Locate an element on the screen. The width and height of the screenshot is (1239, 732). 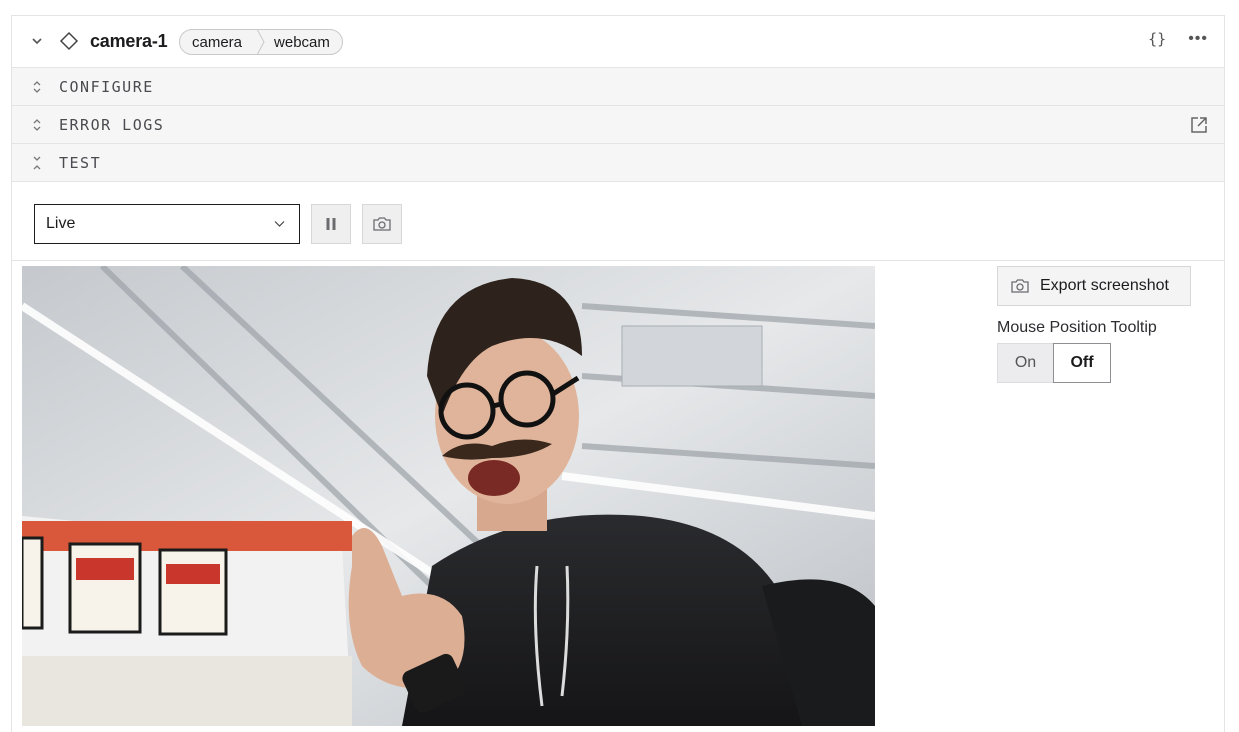
component-header: camera-1 camera webcam {} ••• is located at coordinates (618, 42).